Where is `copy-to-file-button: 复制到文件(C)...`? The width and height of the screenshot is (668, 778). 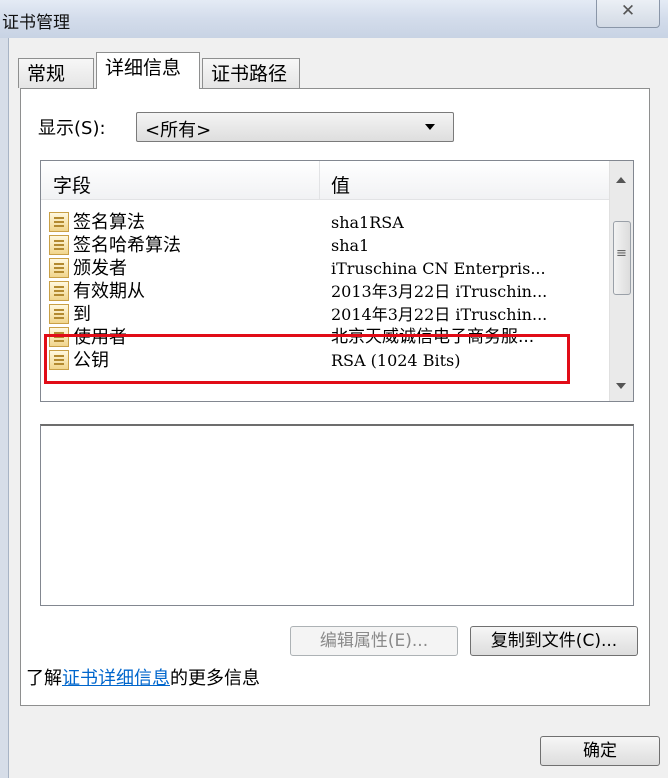
copy-to-file-button: 复制到文件(C)... is located at coordinates (554, 641).